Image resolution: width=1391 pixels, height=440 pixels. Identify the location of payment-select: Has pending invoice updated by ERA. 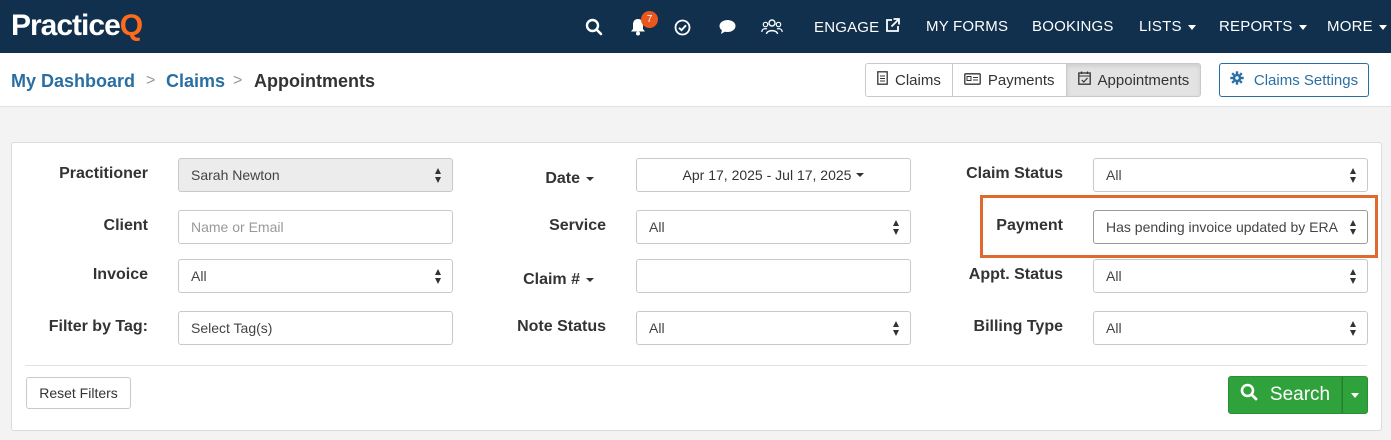
(1230, 227).